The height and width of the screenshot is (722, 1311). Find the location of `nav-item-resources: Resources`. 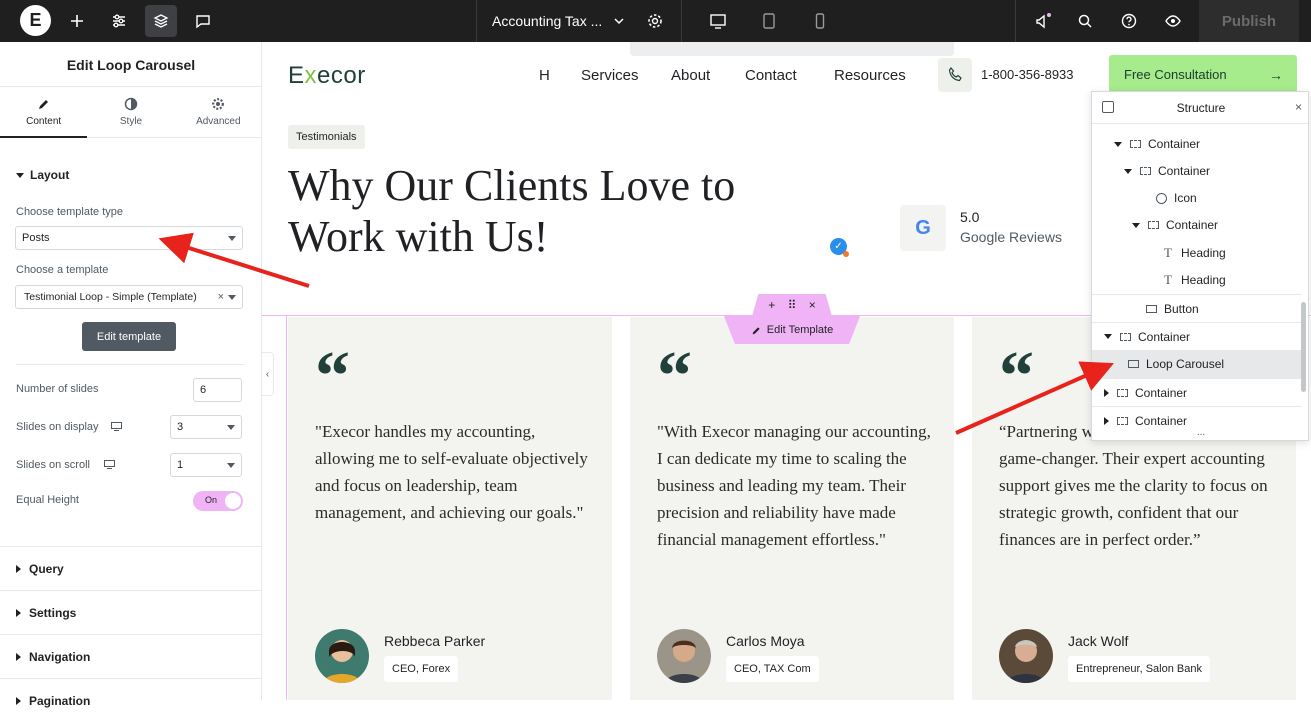

nav-item-resources: Resources is located at coordinates (870, 75).